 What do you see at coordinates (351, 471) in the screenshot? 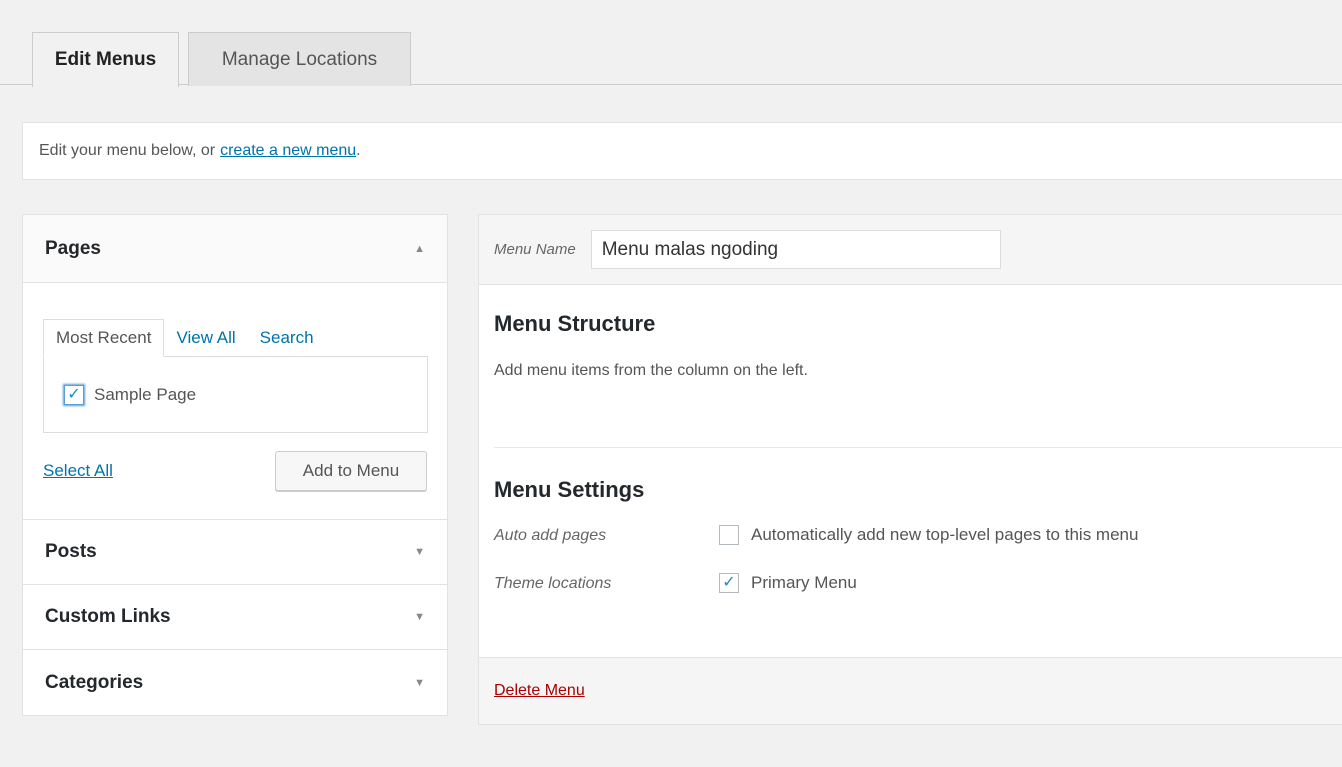
I see `add-to-menu-button: Add to Menu` at bounding box center [351, 471].